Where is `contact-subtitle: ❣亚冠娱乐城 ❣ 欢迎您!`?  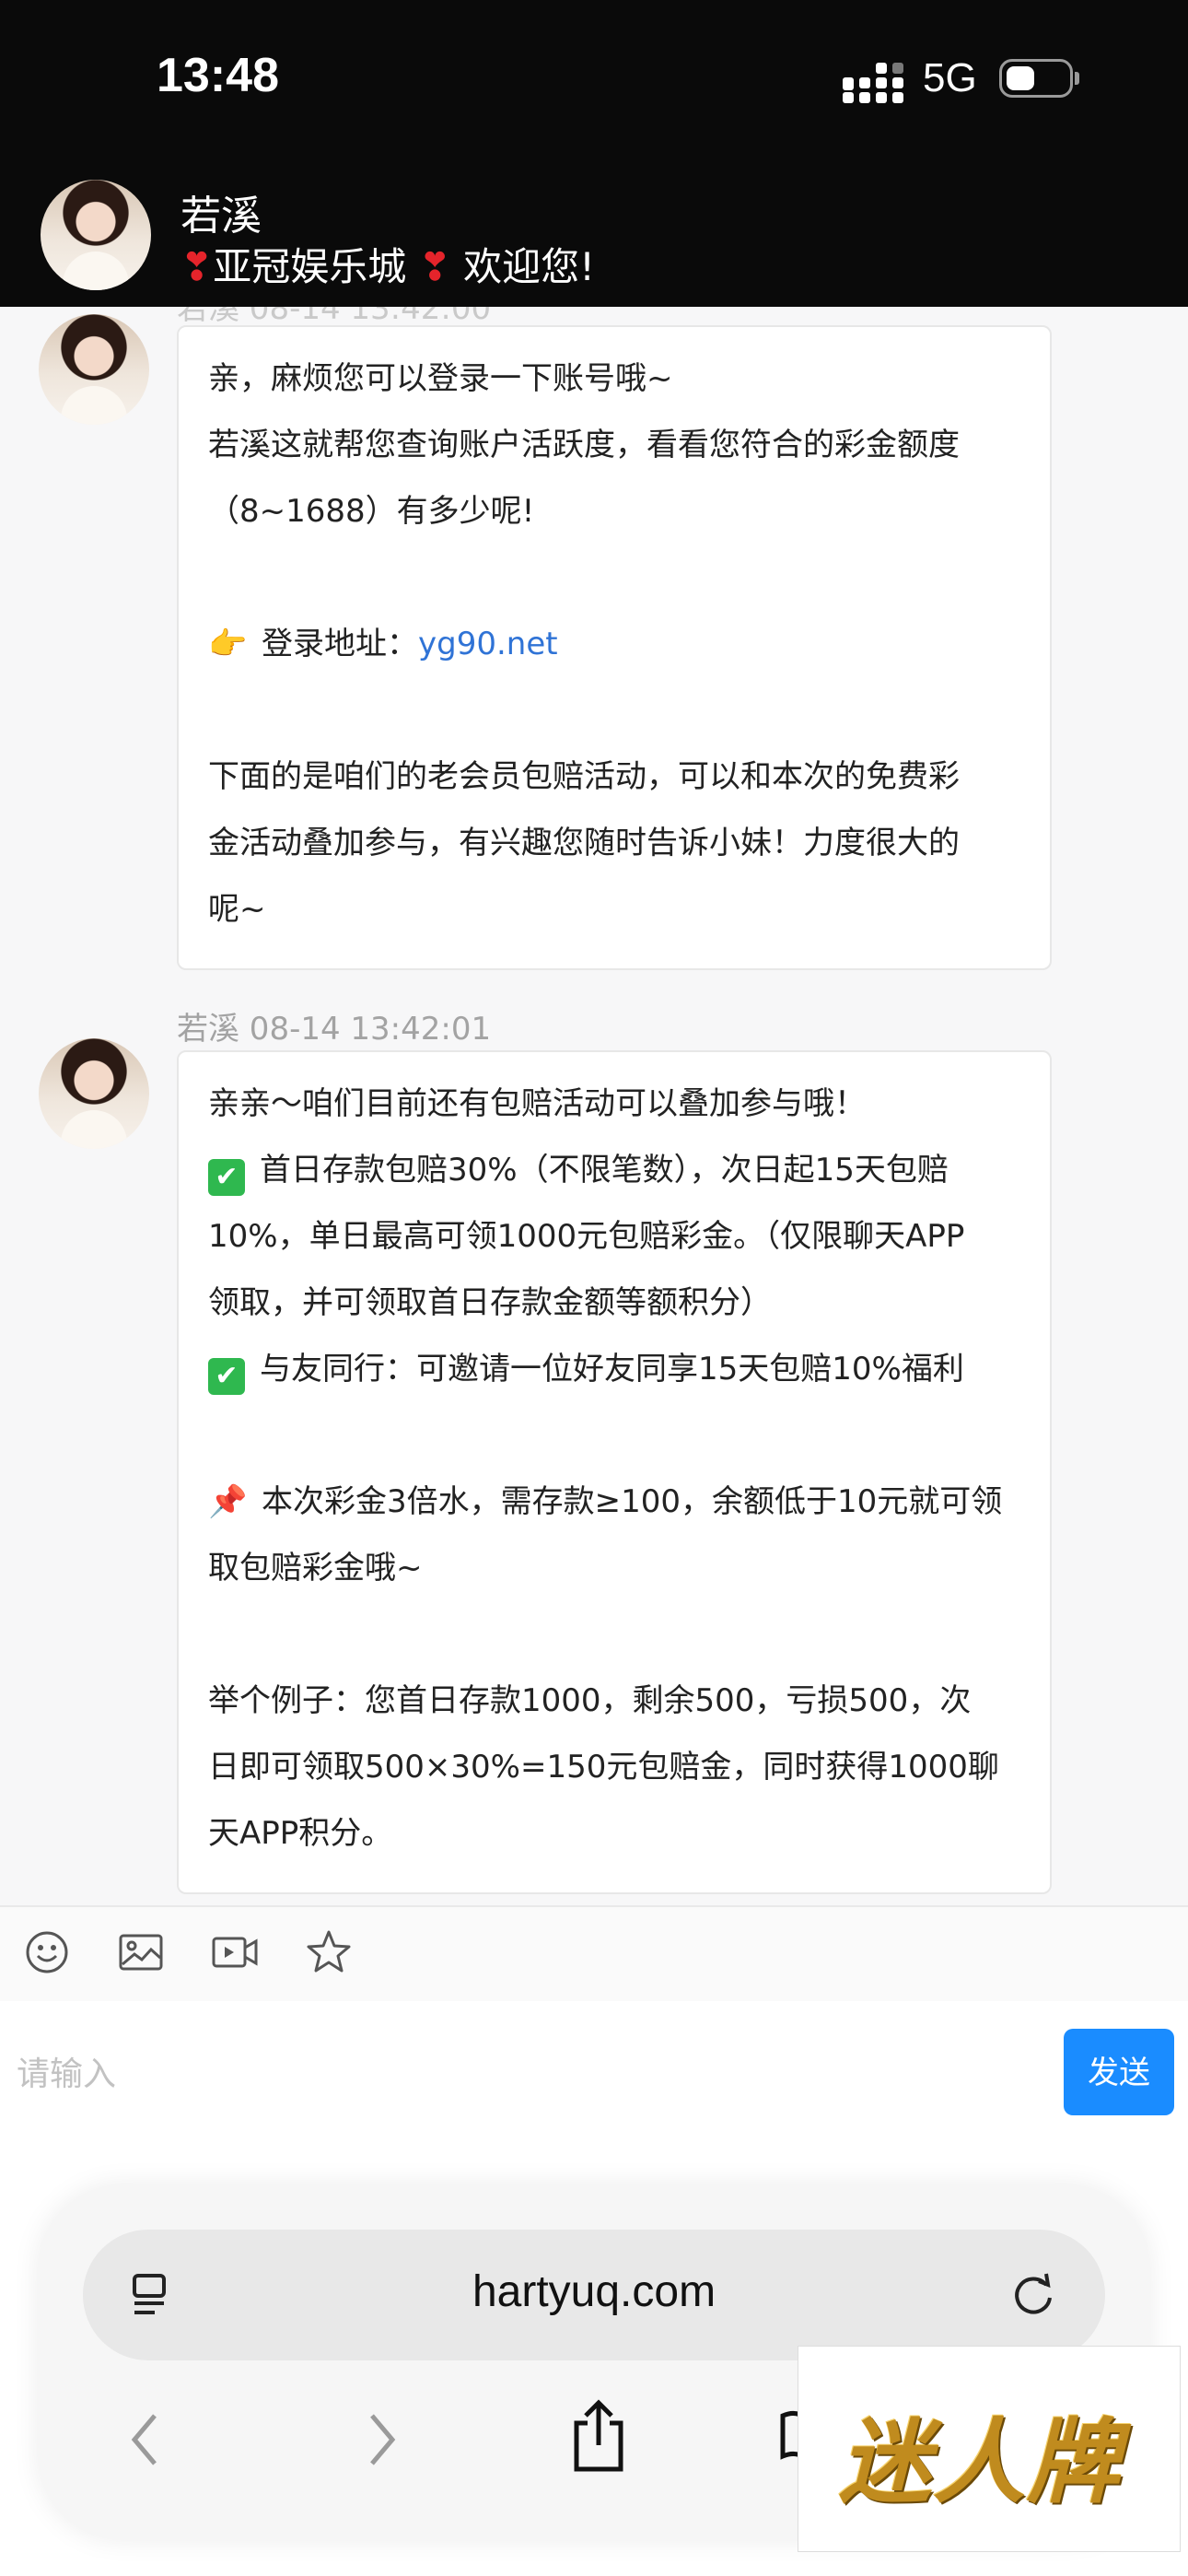
contact-subtitle: ❣亚冠娱乐城 ❣ 欢迎您! is located at coordinates (388, 264).